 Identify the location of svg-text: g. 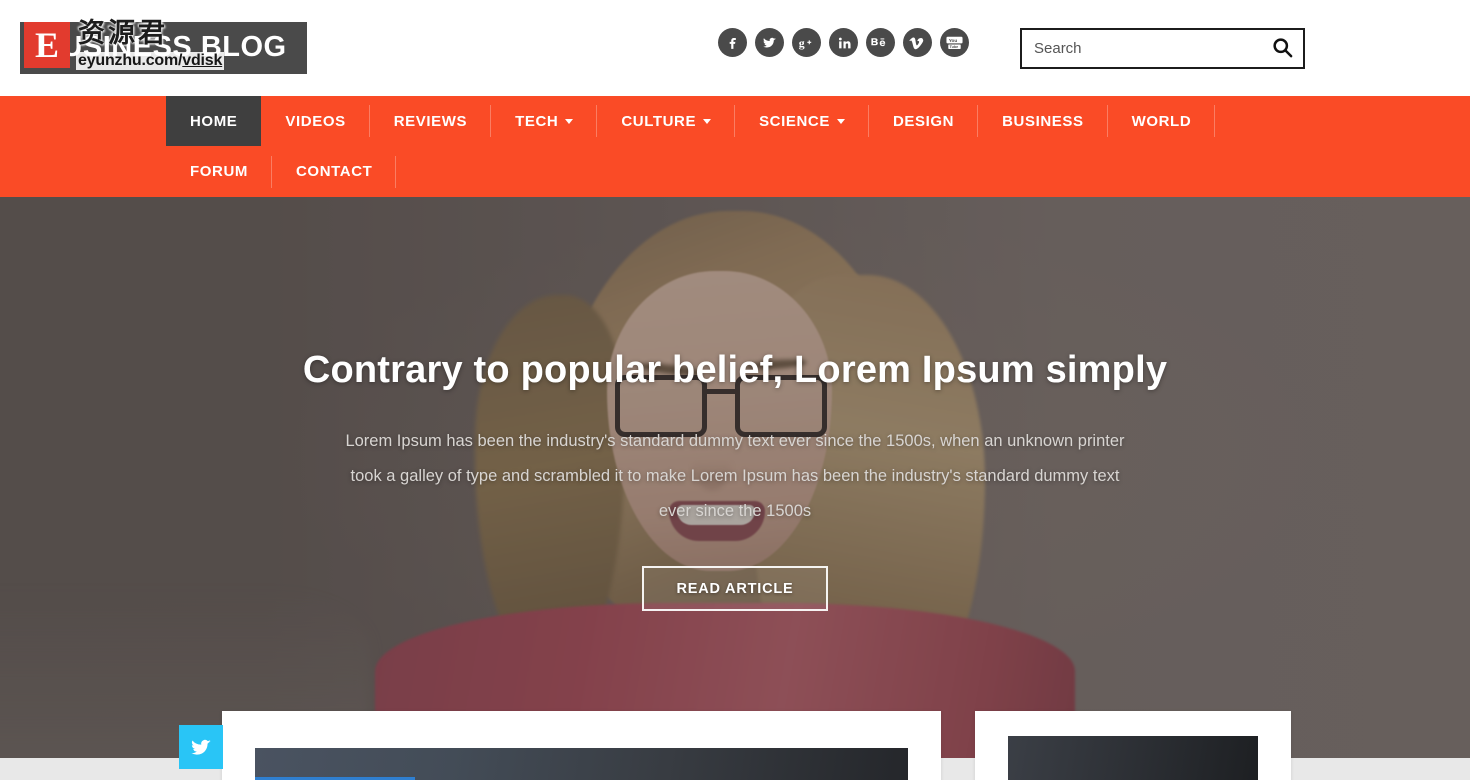
(801, 43).